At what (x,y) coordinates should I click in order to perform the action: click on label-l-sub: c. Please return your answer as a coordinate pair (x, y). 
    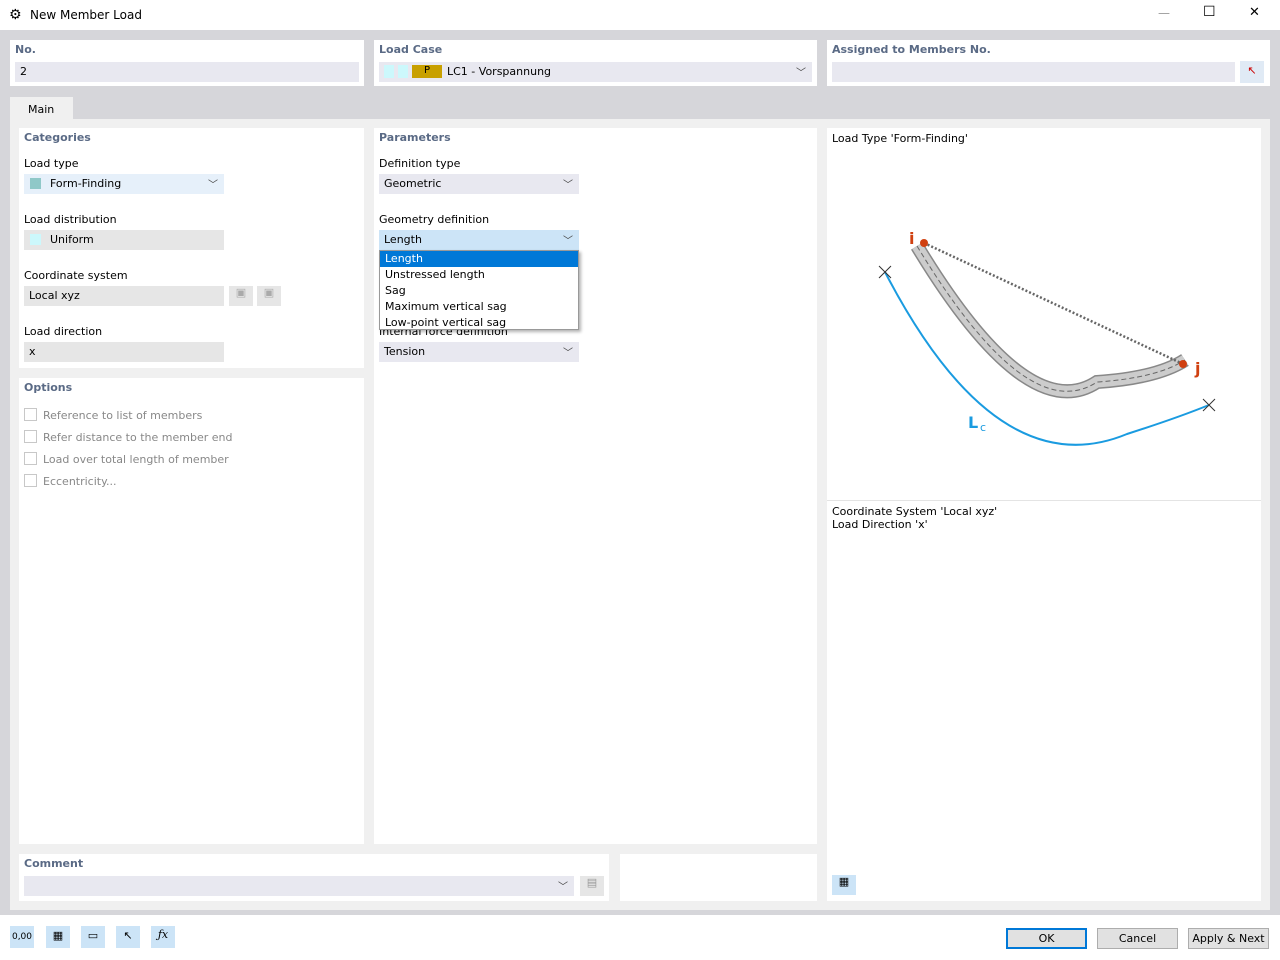
    Looking at the image, I should click on (983, 427).